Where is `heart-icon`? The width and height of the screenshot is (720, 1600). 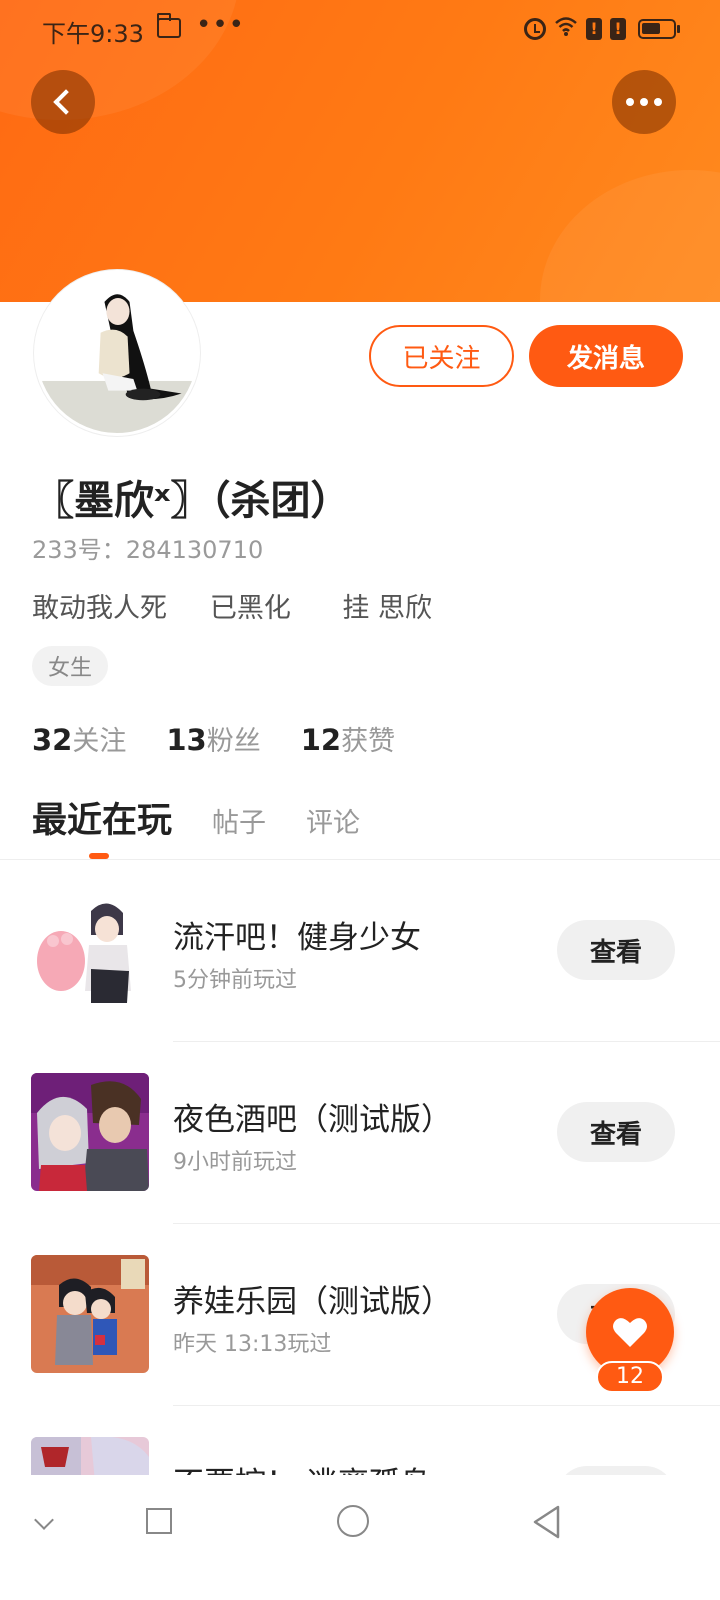 heart-icon is located at coordinates (630, 1332).